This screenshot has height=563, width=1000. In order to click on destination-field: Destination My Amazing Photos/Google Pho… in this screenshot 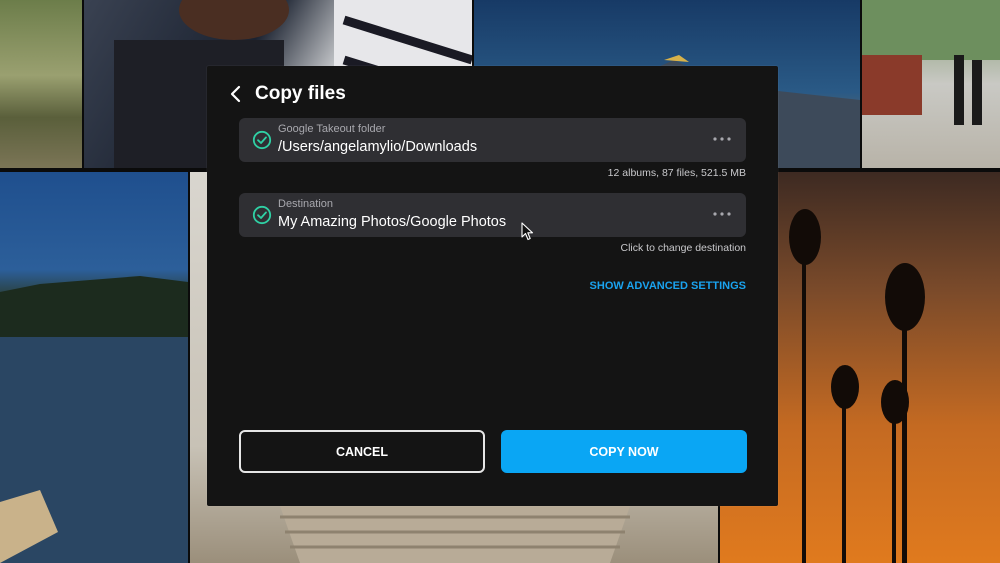, I will do `click(492, 215)`.